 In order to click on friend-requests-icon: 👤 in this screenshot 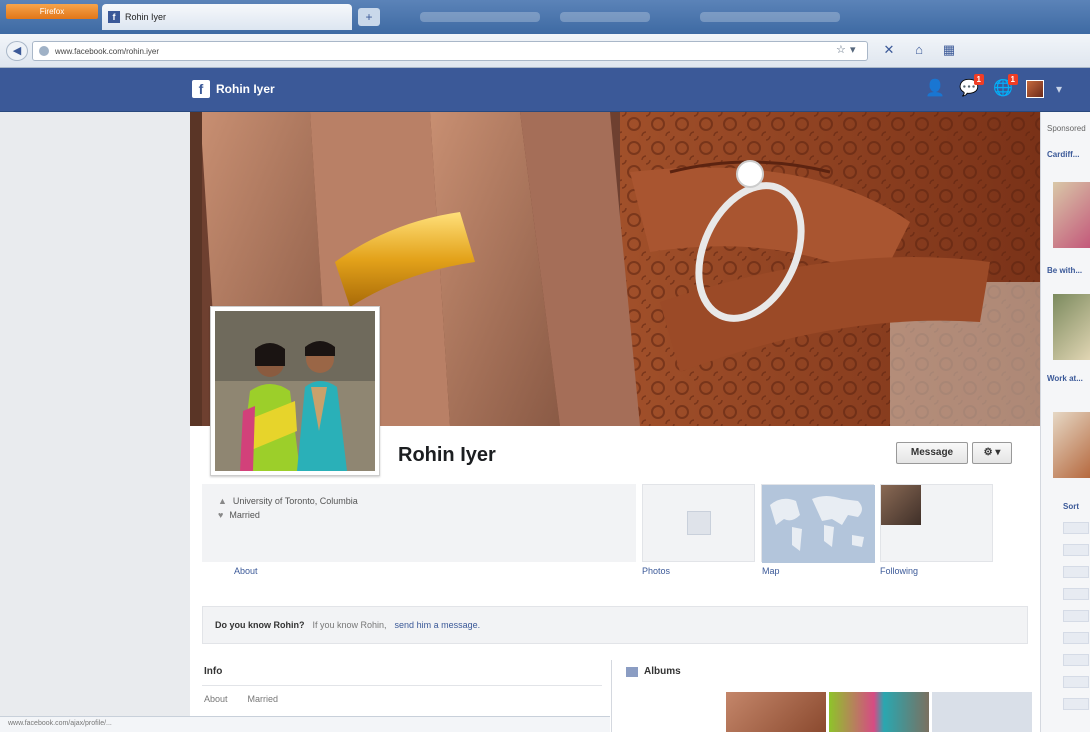, I will do `click(935, 89)`.